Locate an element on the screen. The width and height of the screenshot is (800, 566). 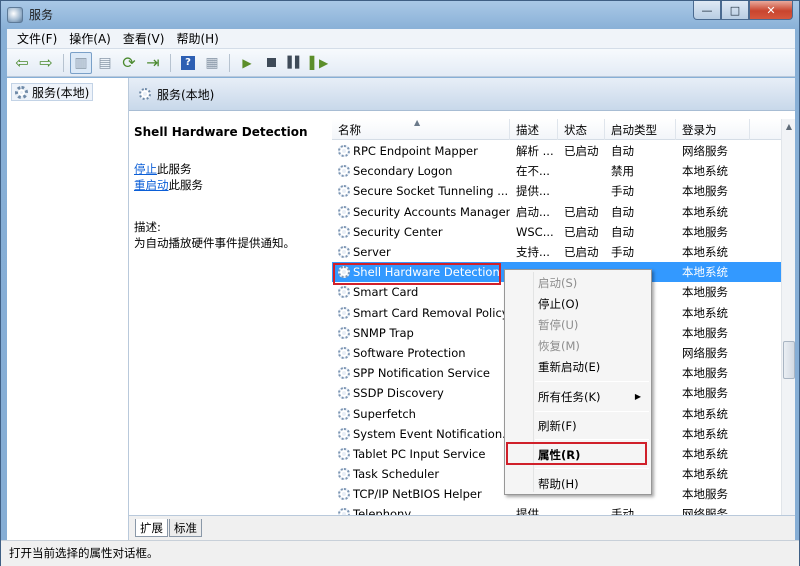
restart-service-link: 重启动 is located at coordinates (151, 185).